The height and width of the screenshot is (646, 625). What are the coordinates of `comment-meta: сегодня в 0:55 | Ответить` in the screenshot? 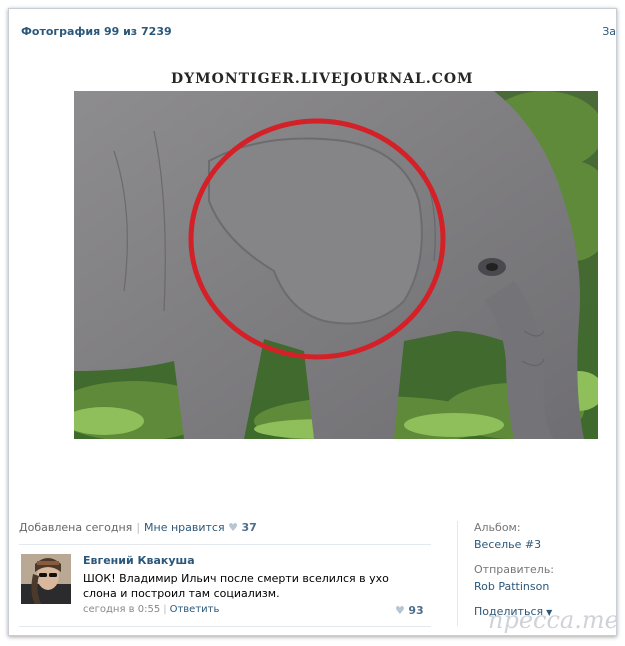 It's located at (151, 609).